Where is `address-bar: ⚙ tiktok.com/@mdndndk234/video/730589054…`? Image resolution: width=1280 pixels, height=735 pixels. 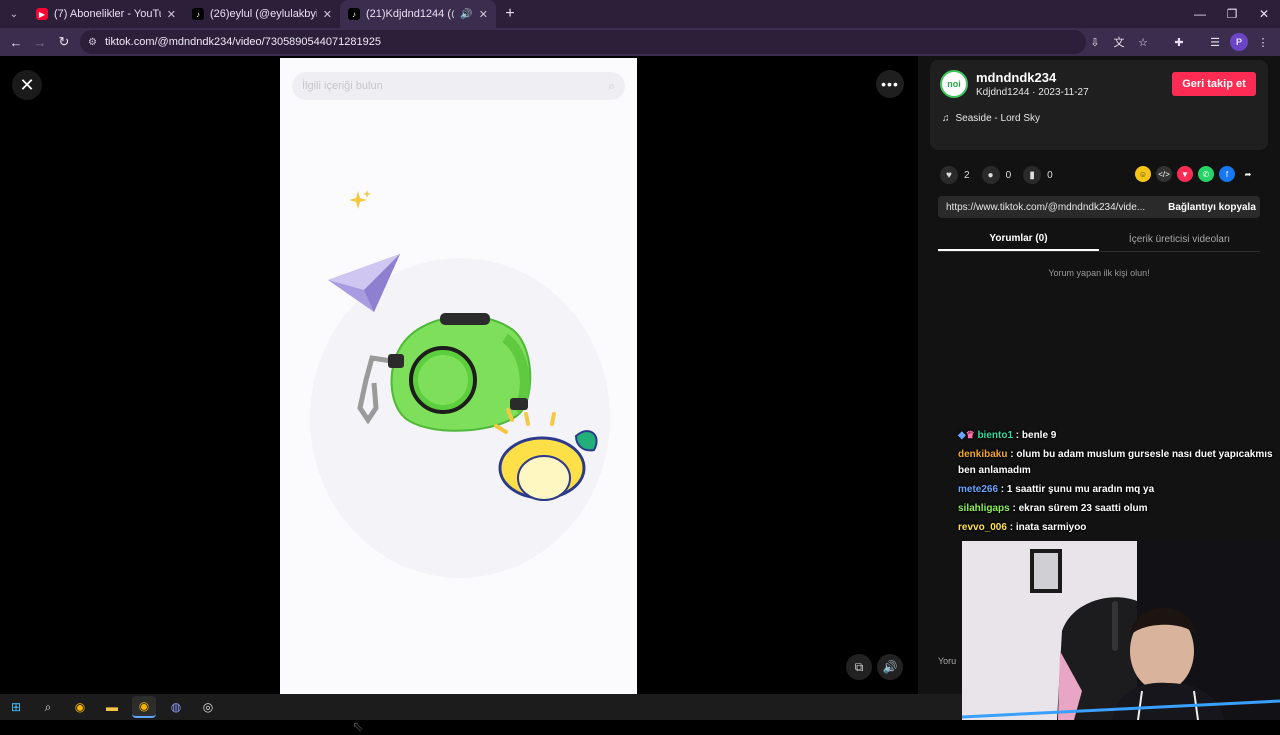 address-bar: ⚙ tiktok.com/@mdndndk234/video/730589054… is located at coordinates (583, 42).